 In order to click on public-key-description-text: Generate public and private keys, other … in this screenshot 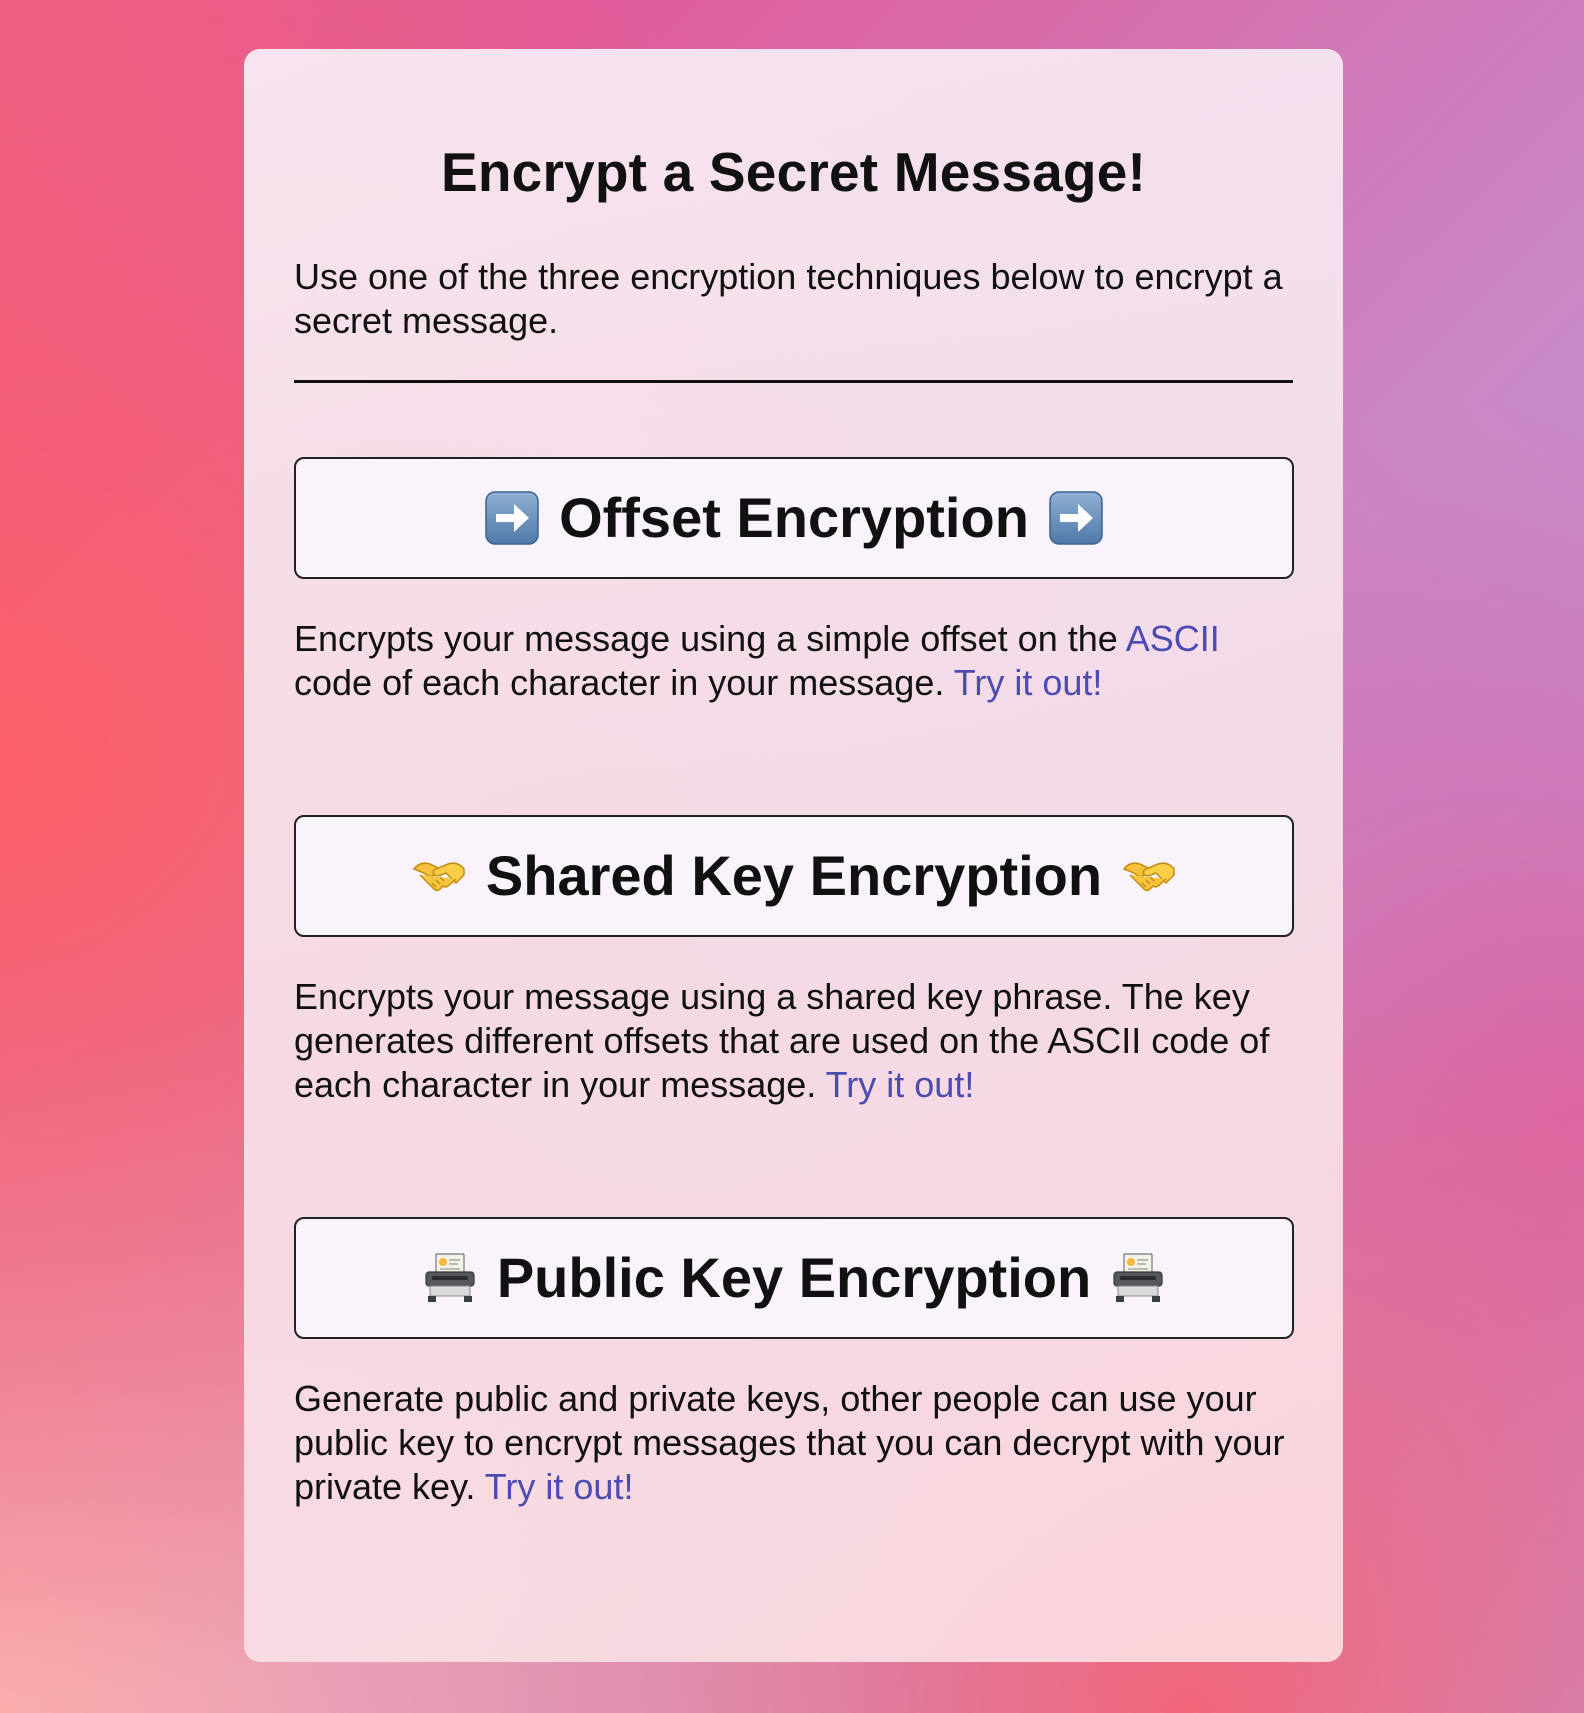, I will do `click(789, 1442)`.